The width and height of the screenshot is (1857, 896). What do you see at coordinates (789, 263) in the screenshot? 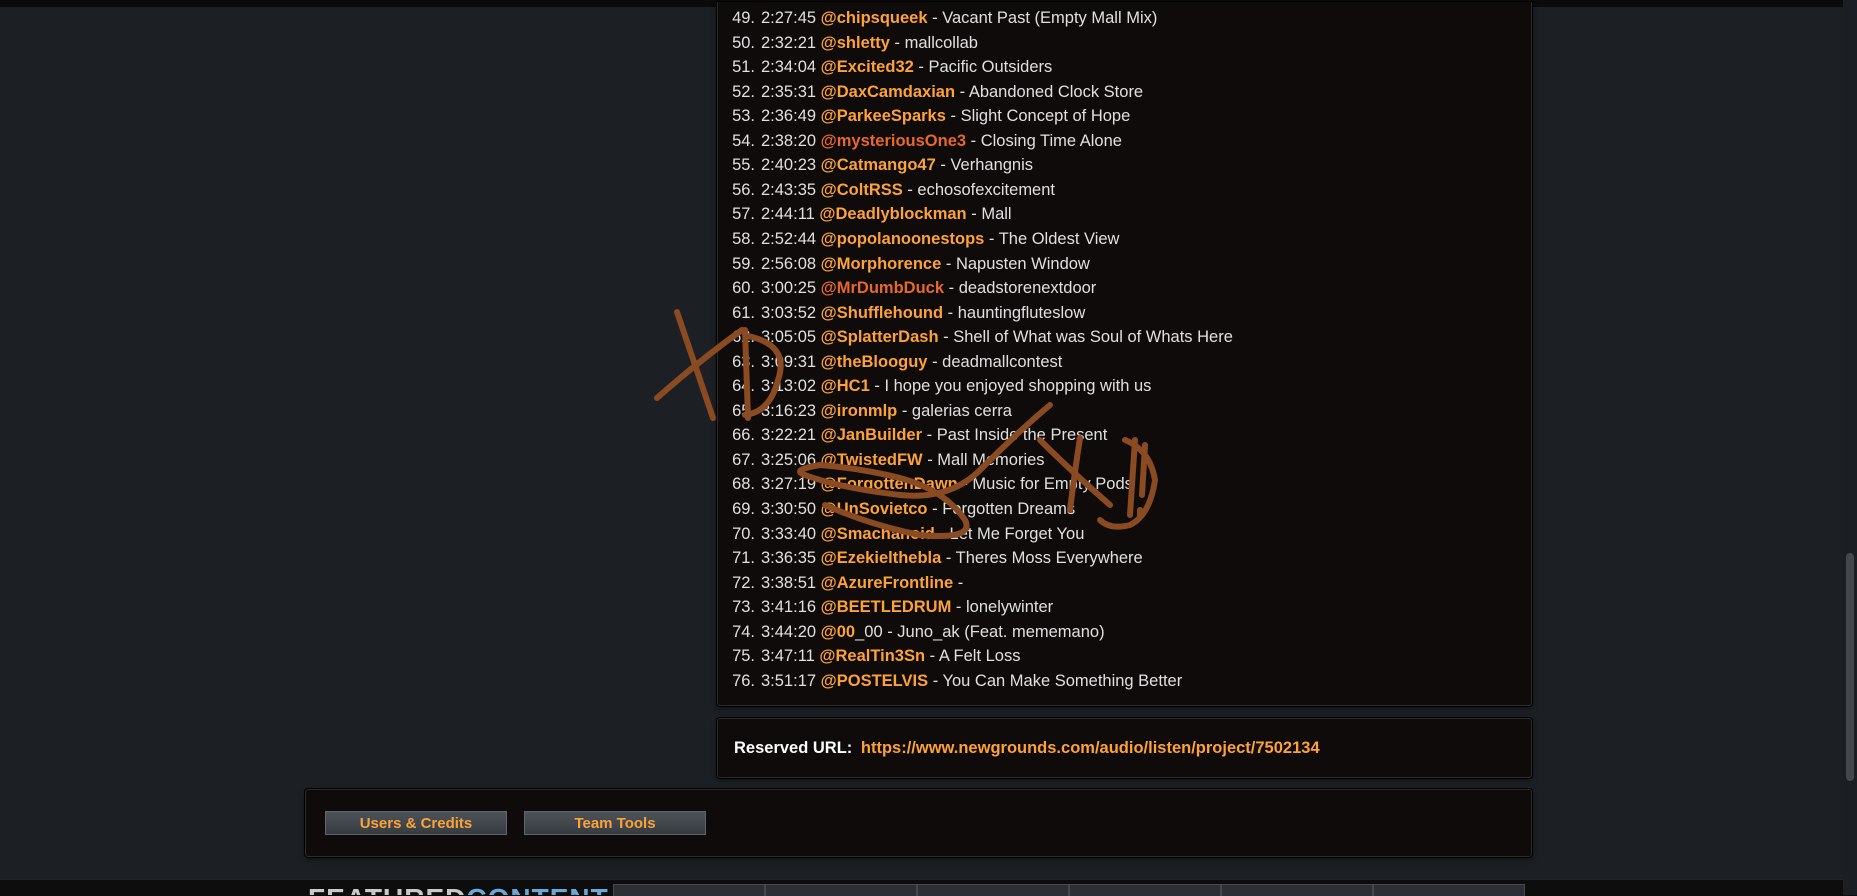
I see `track-time: 2:56:08` at bounding box center [789, 263].